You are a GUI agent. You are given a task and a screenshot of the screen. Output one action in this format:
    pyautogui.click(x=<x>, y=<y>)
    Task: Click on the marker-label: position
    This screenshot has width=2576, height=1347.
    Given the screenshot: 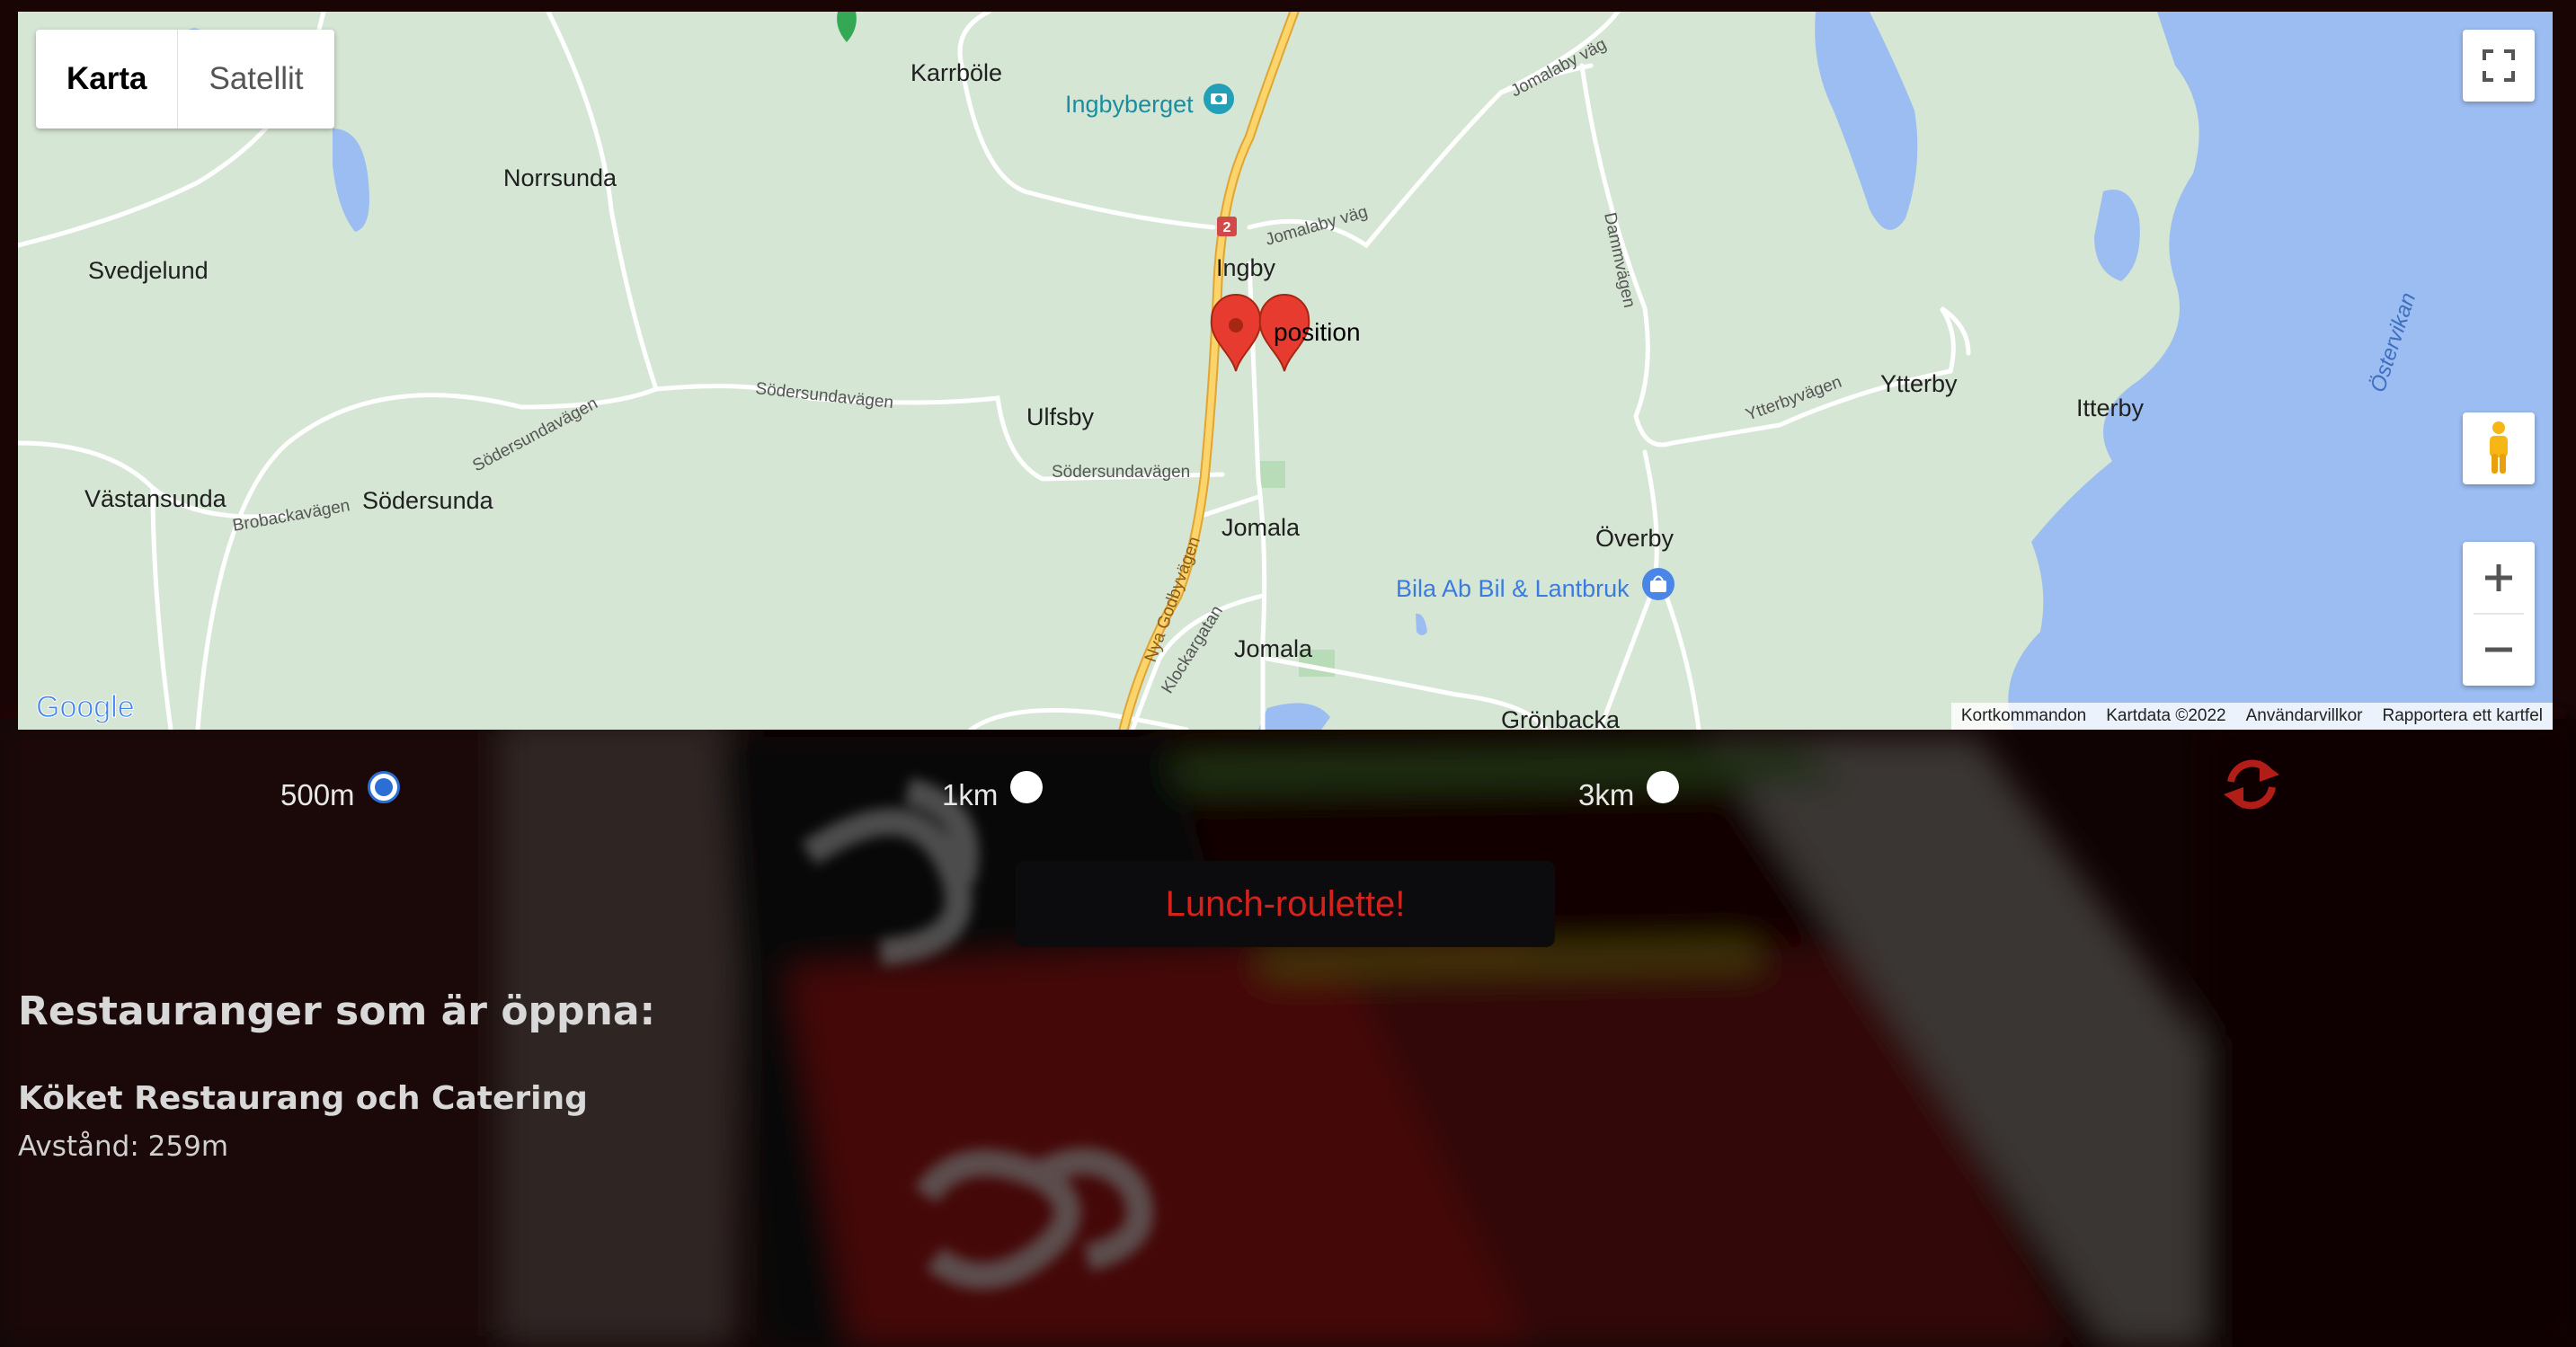 What is the action you would take?
    pyautogui.click(x=1317, y=332)
    